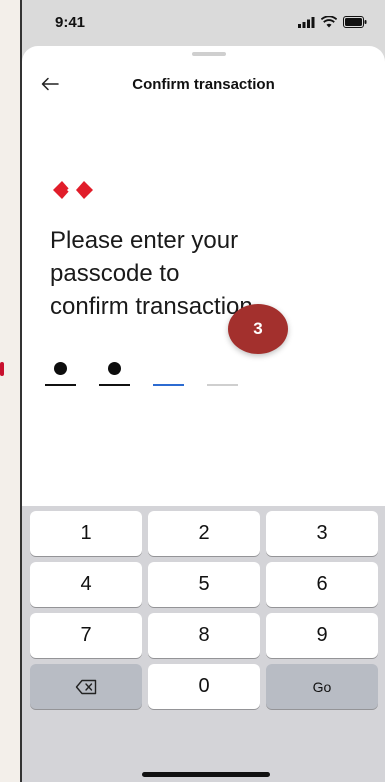  What do you see at coordinates (322, 635) in the screenshot?
I see `key-9: 9` at bounding box center [322, 635].